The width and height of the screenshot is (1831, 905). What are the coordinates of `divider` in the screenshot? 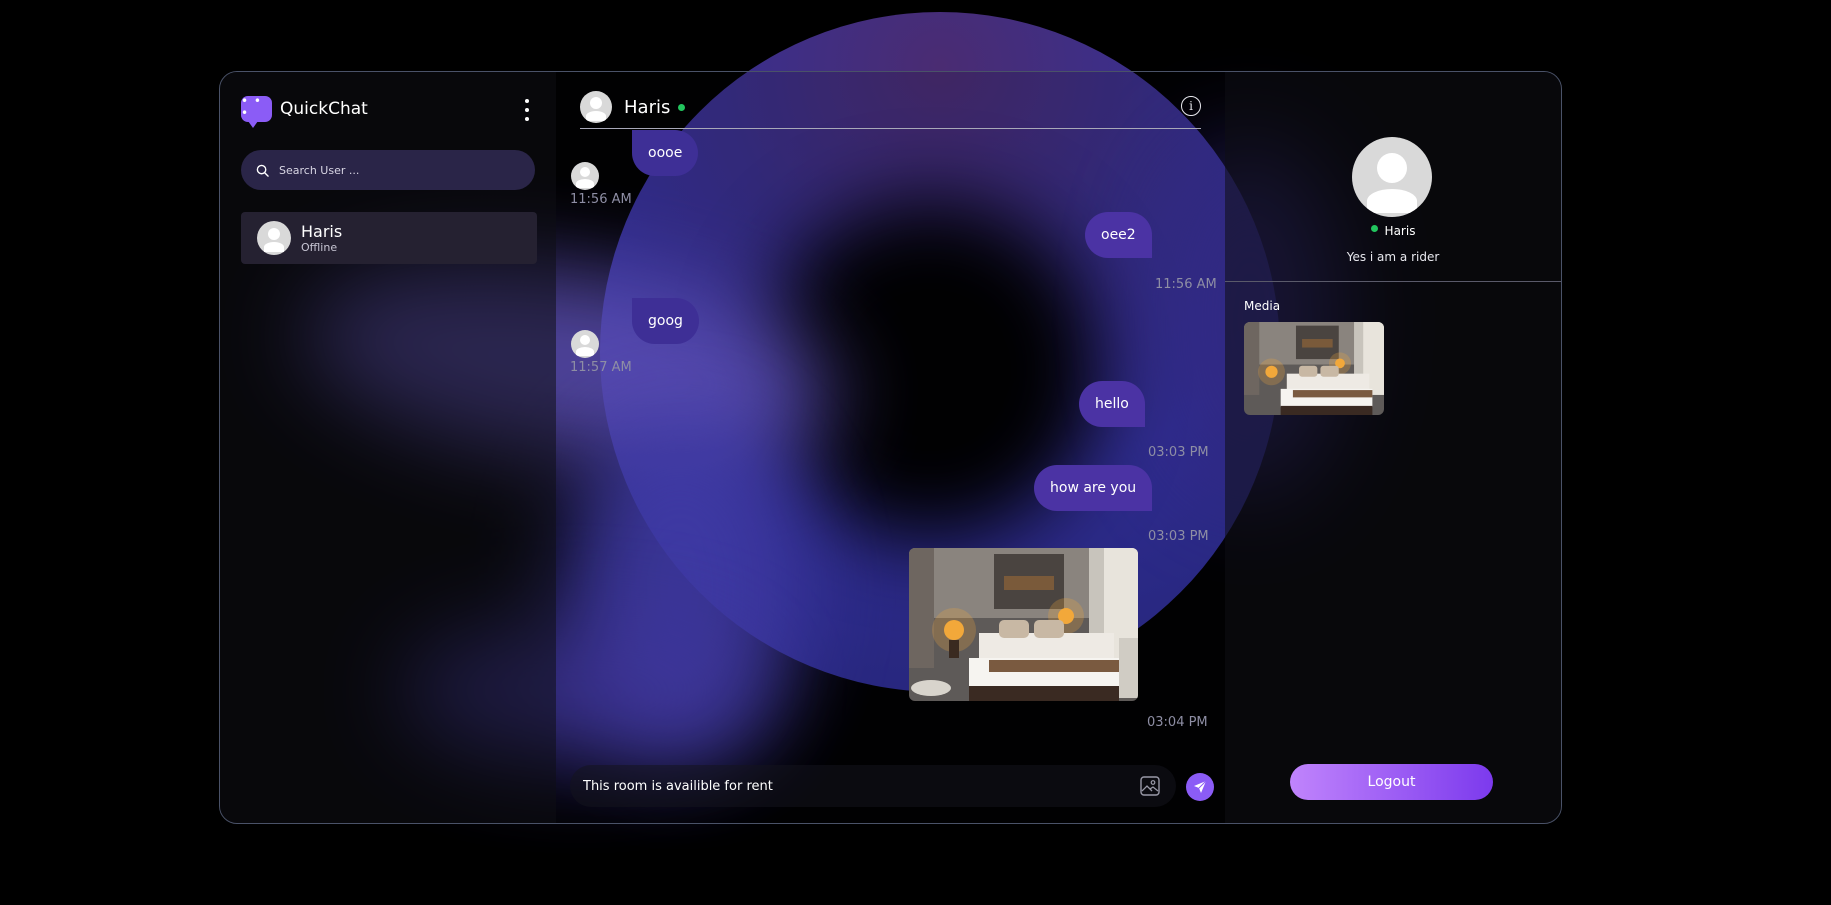 It's located at (1393, 281).